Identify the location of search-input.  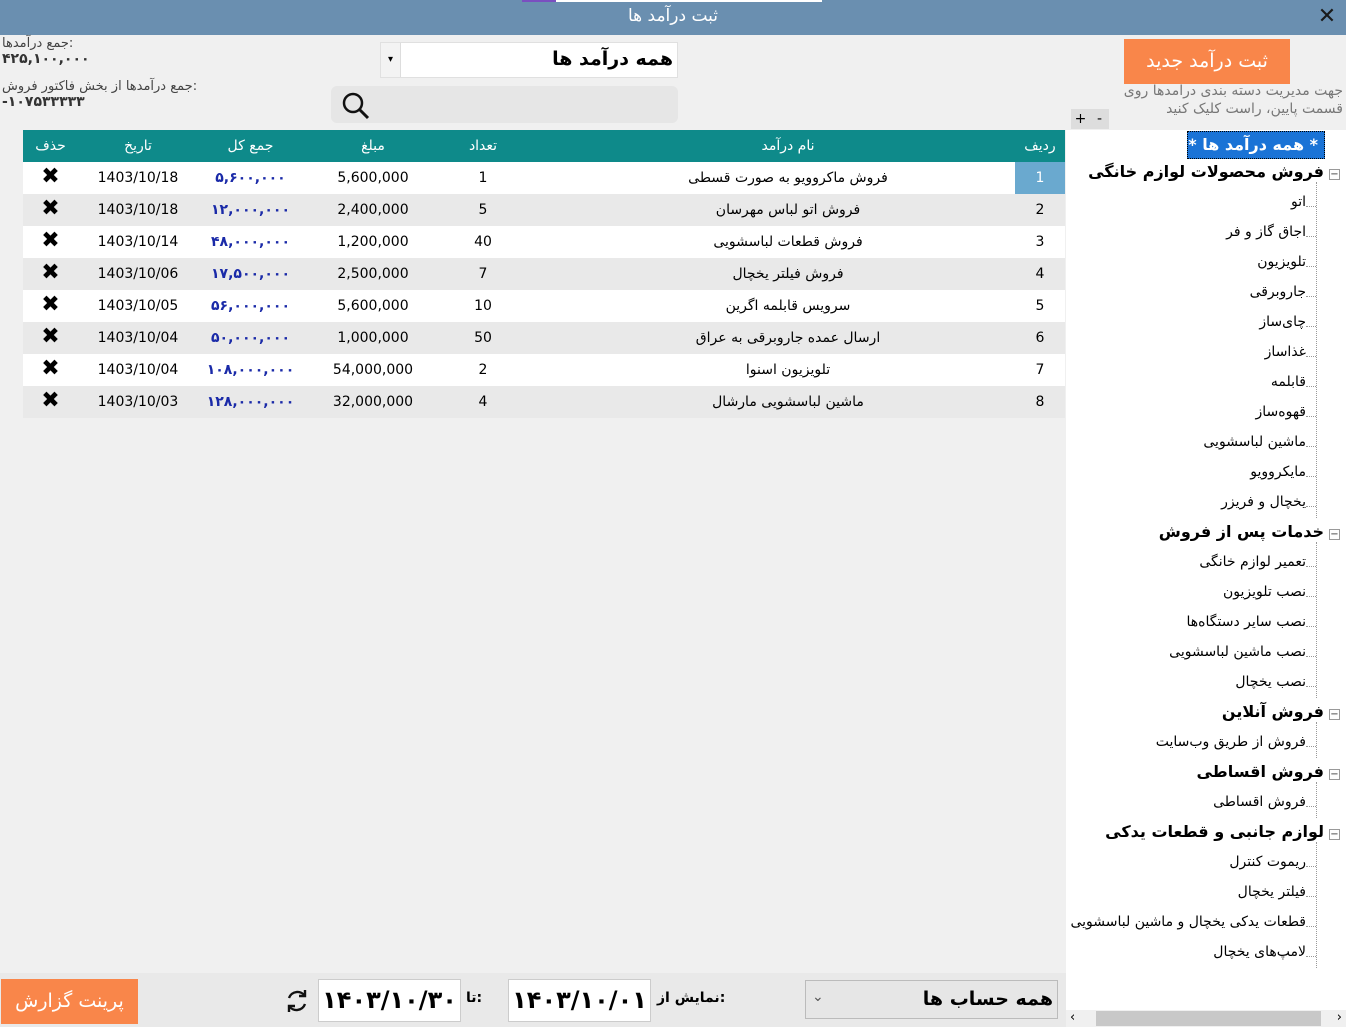
(504, 104).